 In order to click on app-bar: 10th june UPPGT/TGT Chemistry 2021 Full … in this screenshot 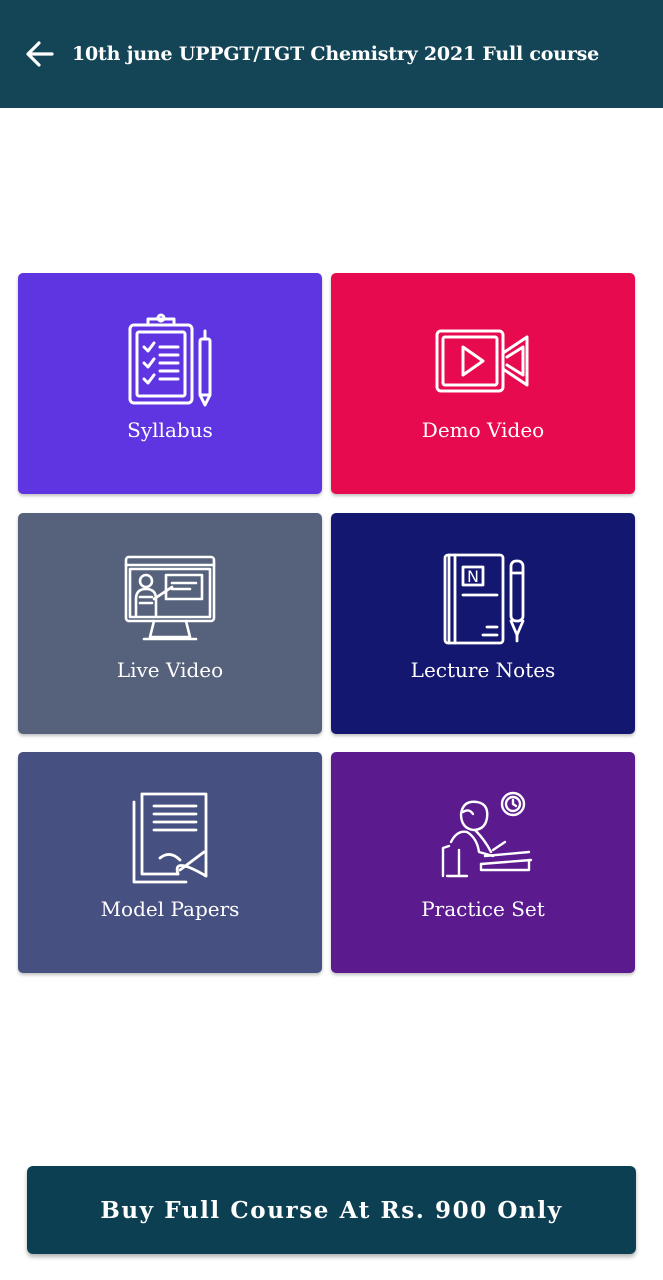, I will do `click(331, 54)`.